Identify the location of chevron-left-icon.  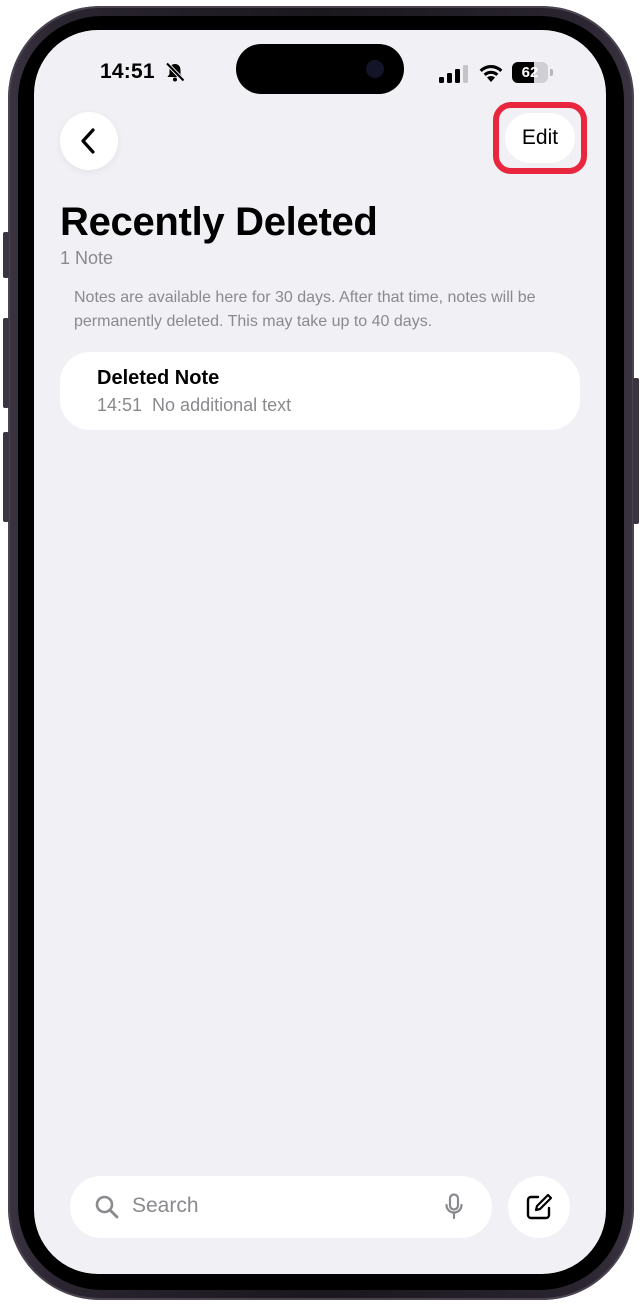
(88, 141).